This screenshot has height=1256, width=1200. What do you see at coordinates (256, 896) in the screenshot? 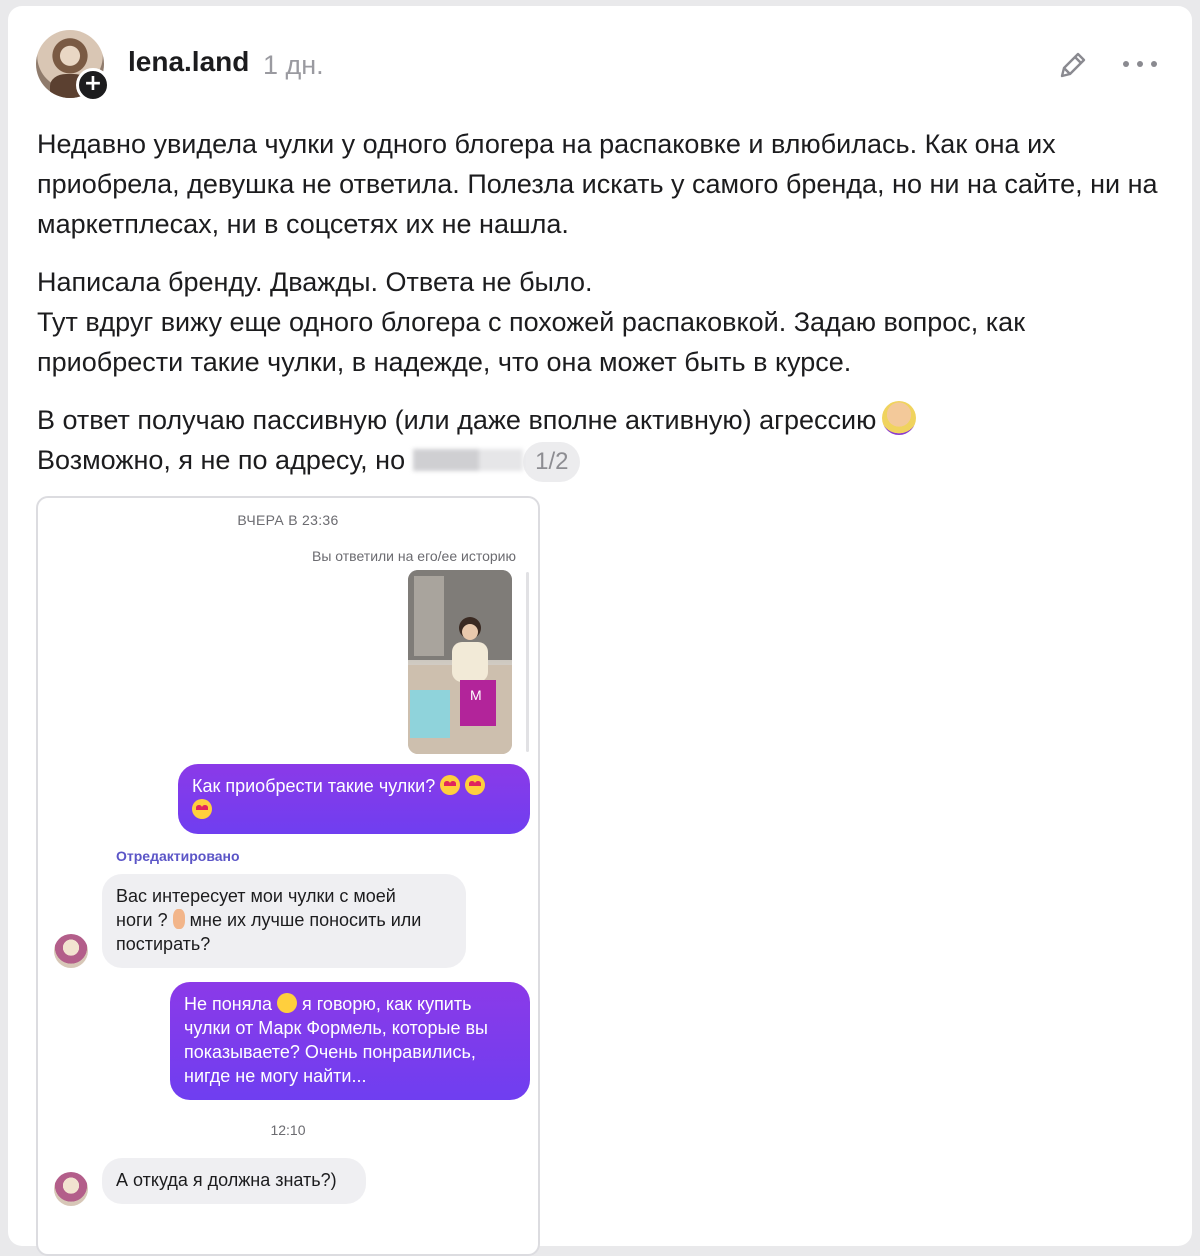
I see `message-text: Вас интересует мои чулки с моей` at bounding box center [256, 896].